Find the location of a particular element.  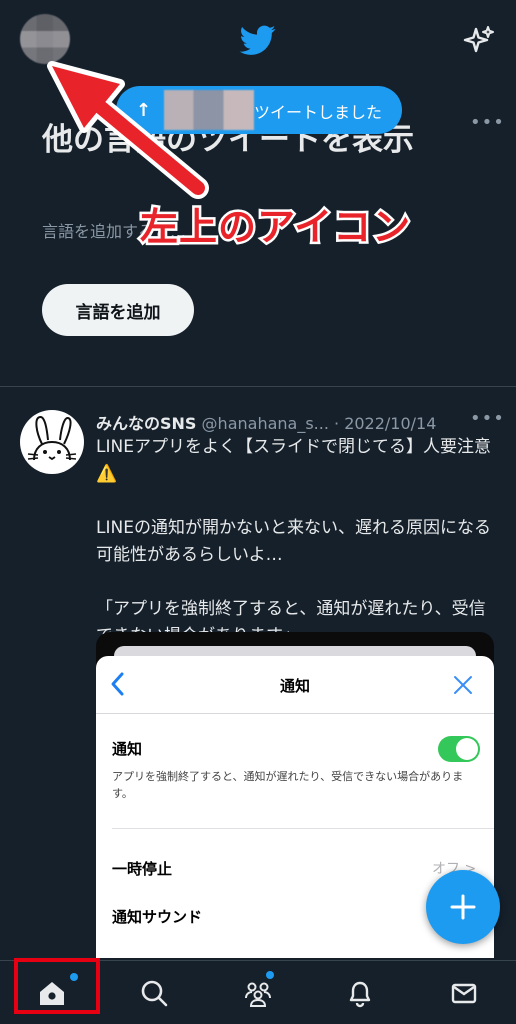

home-highlight-box is located at coordinates (57, 986).